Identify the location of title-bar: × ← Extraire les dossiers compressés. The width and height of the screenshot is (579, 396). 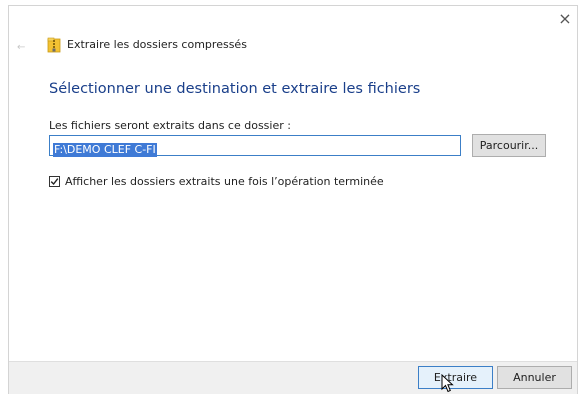
(293, 35).